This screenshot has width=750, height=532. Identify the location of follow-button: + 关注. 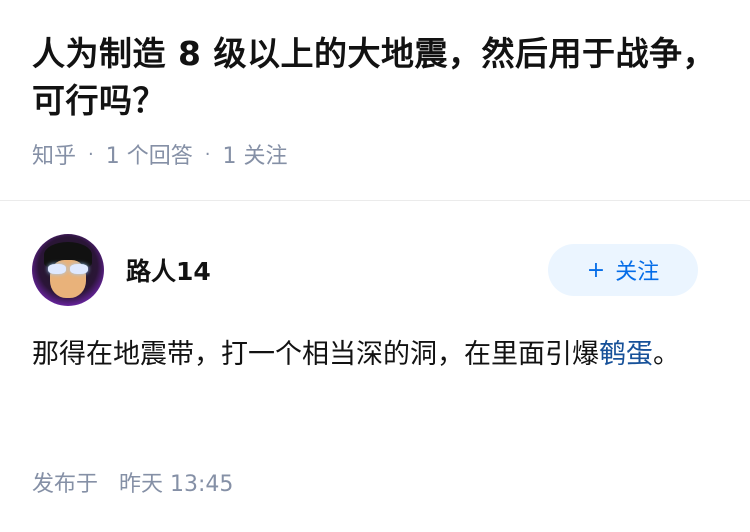
(623, 270).